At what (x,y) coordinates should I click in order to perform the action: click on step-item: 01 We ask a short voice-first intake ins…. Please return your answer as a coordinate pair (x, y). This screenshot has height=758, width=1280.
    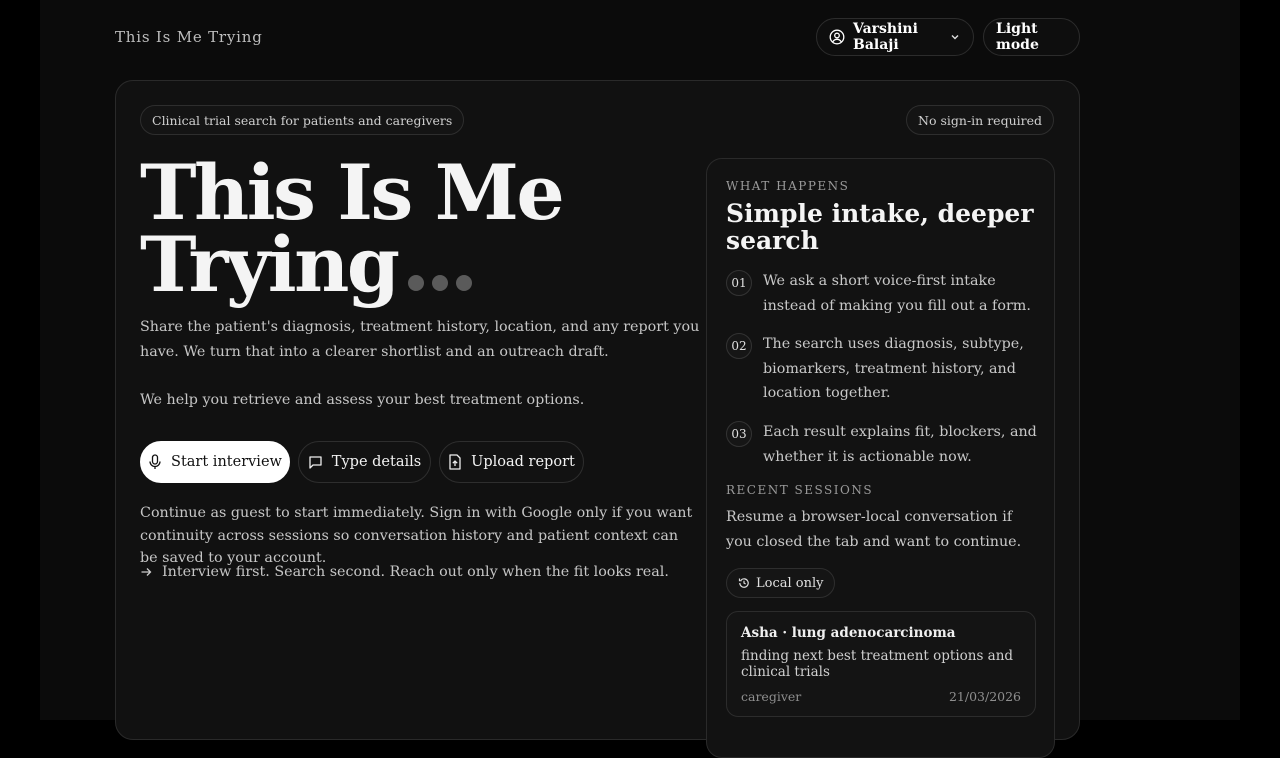
    Looking at the image, I should click on (886, 294).